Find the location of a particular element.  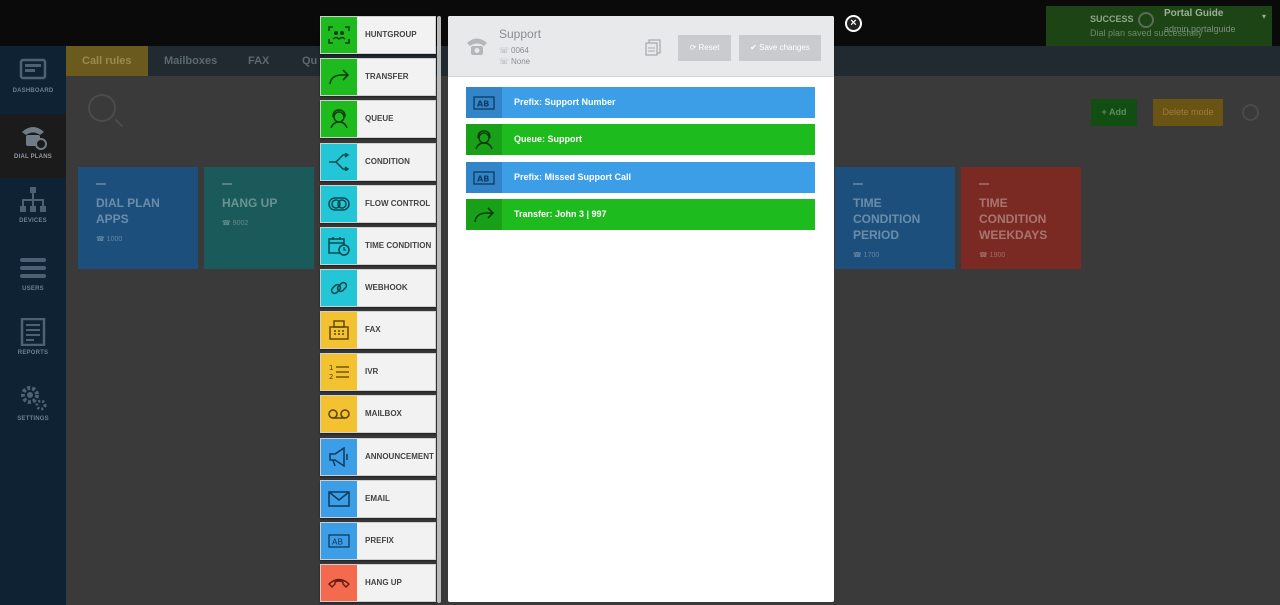

palette-item-announcement: ANNOUNCEMENT is located at coordinates (378, 457).